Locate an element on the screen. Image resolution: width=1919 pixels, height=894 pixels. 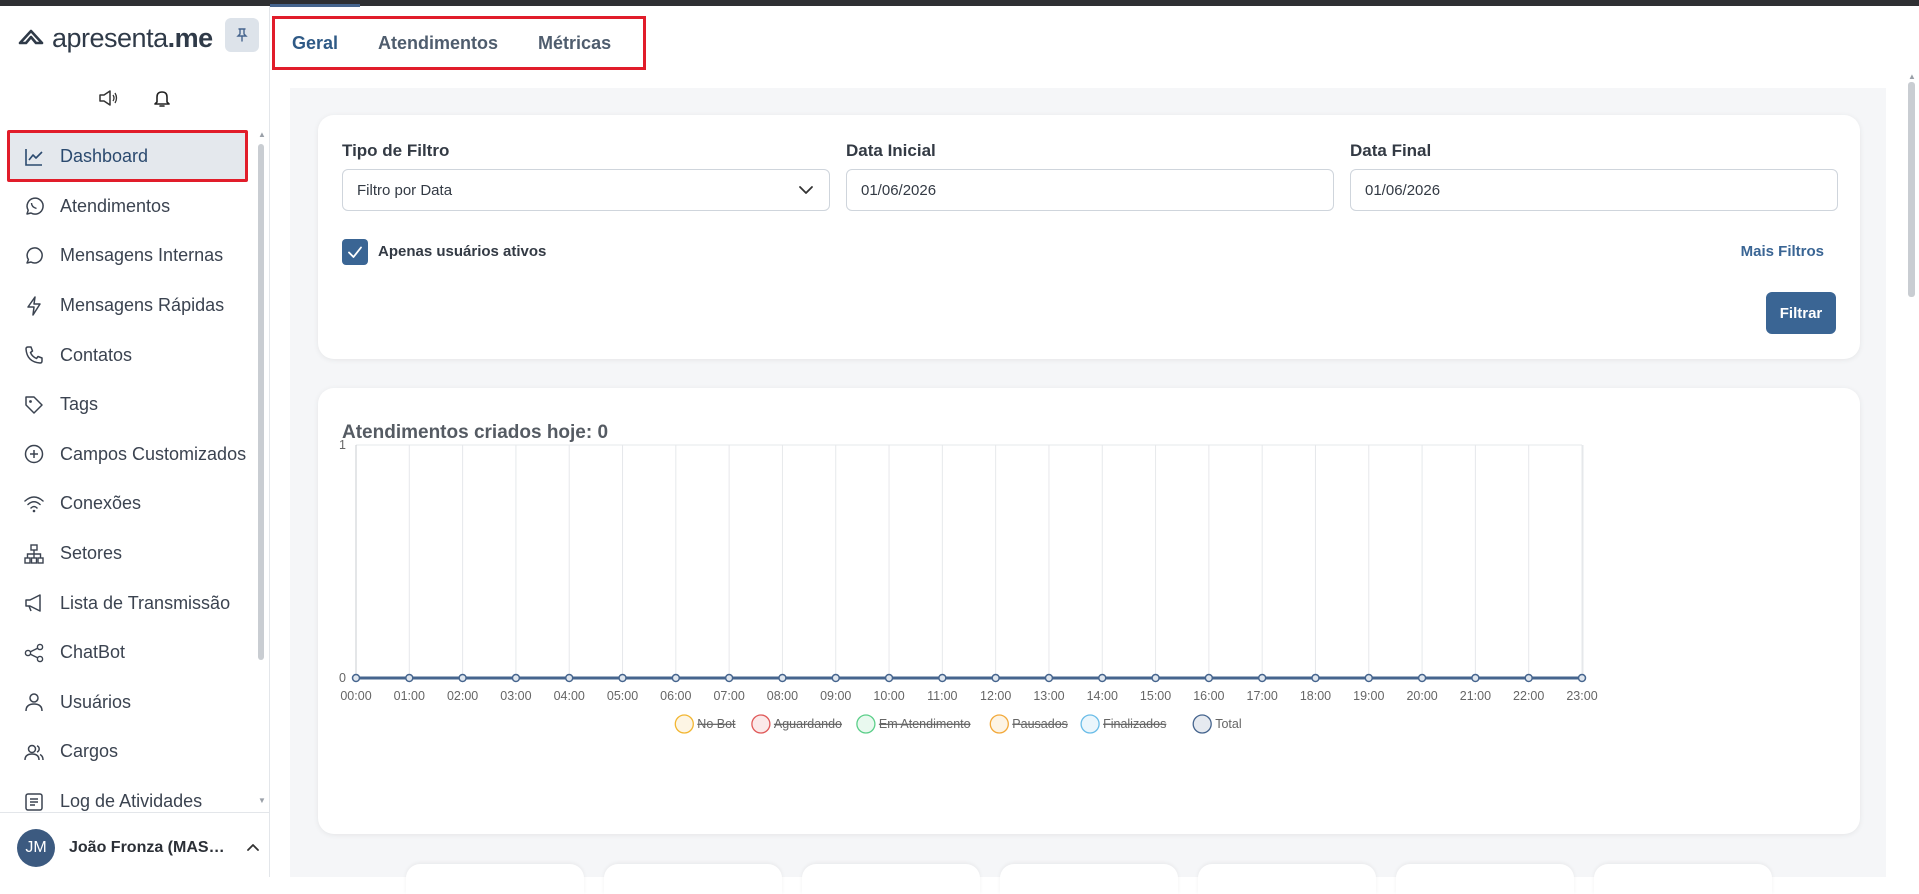
active-users-checkbox is located at coordinates (355, 252).